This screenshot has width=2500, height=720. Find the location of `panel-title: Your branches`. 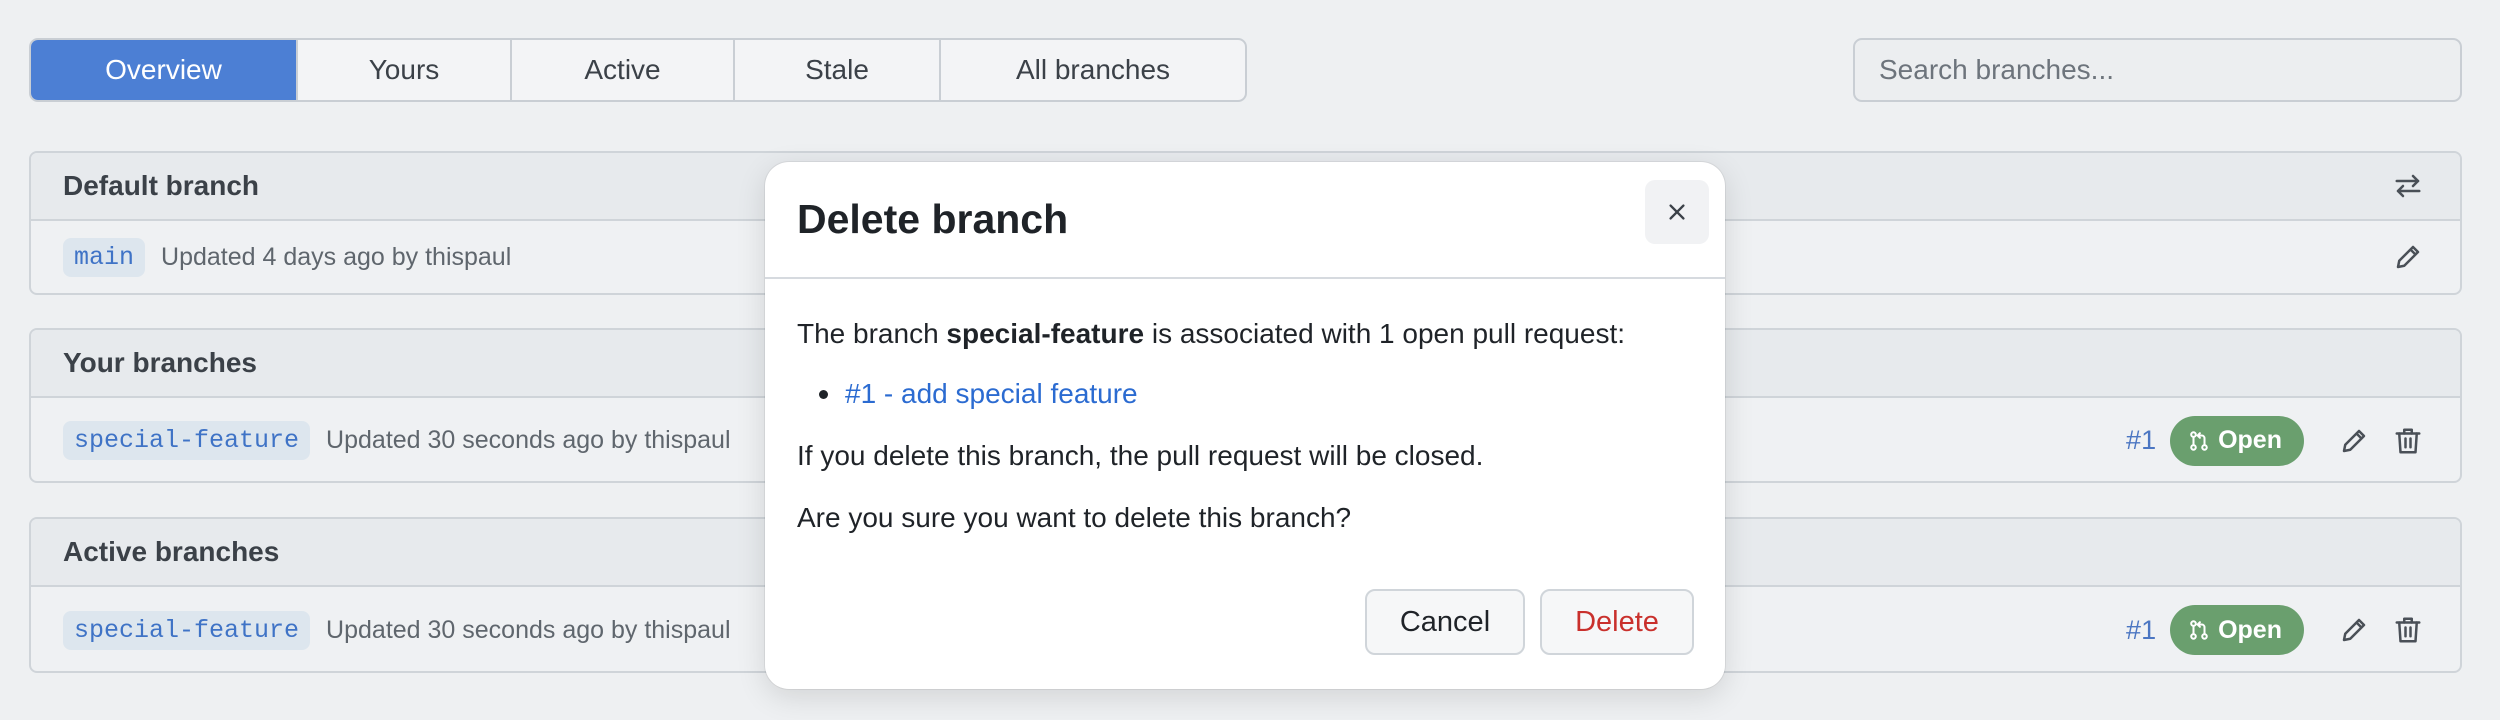

panel-title: Your branches is located at coordinates (160, 362).